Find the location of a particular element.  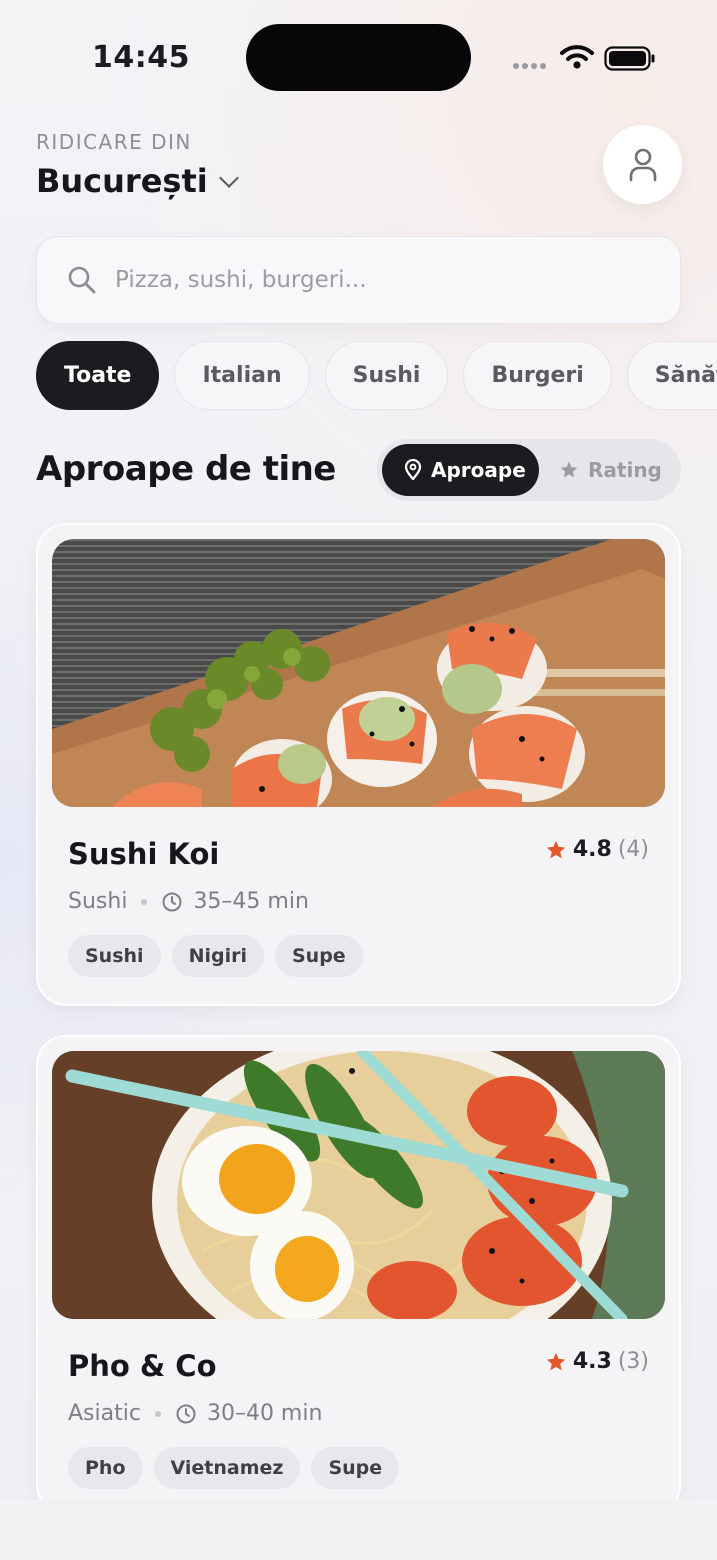

chevron-down-icon is located at coordinates (228, 178).